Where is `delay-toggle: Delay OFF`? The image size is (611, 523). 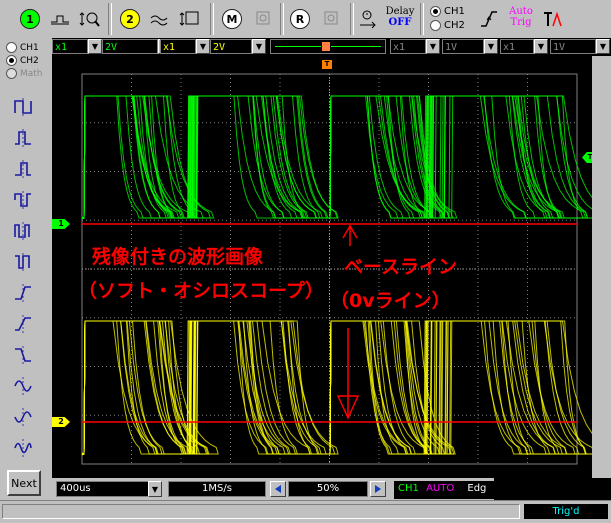 delay-toggle: Delay OFF is located at coordinates (400, 17).